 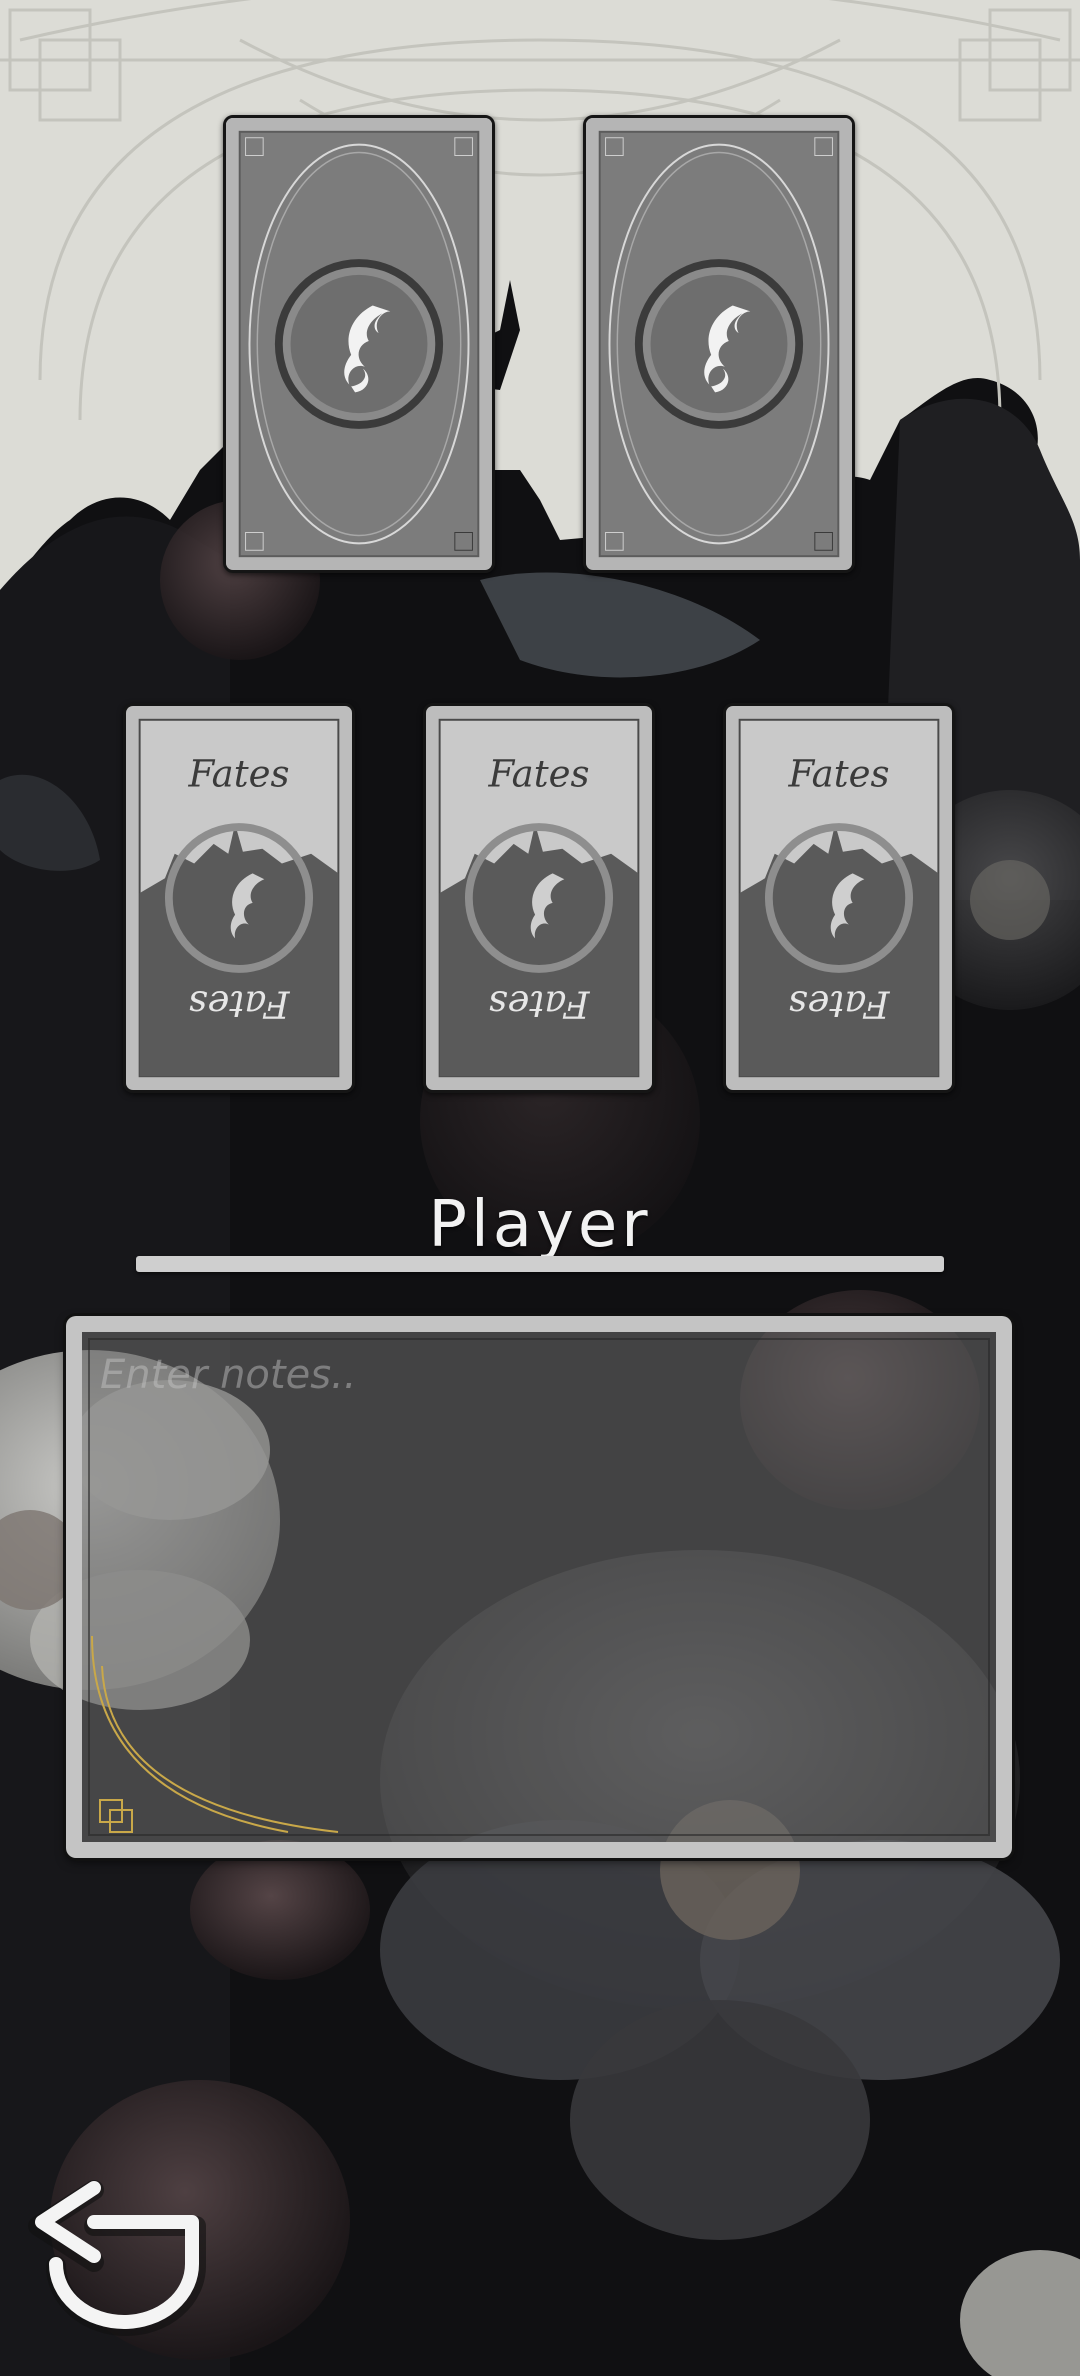 I want to click on hand-card-3: Fates Fates, so click(x=839, y=898).